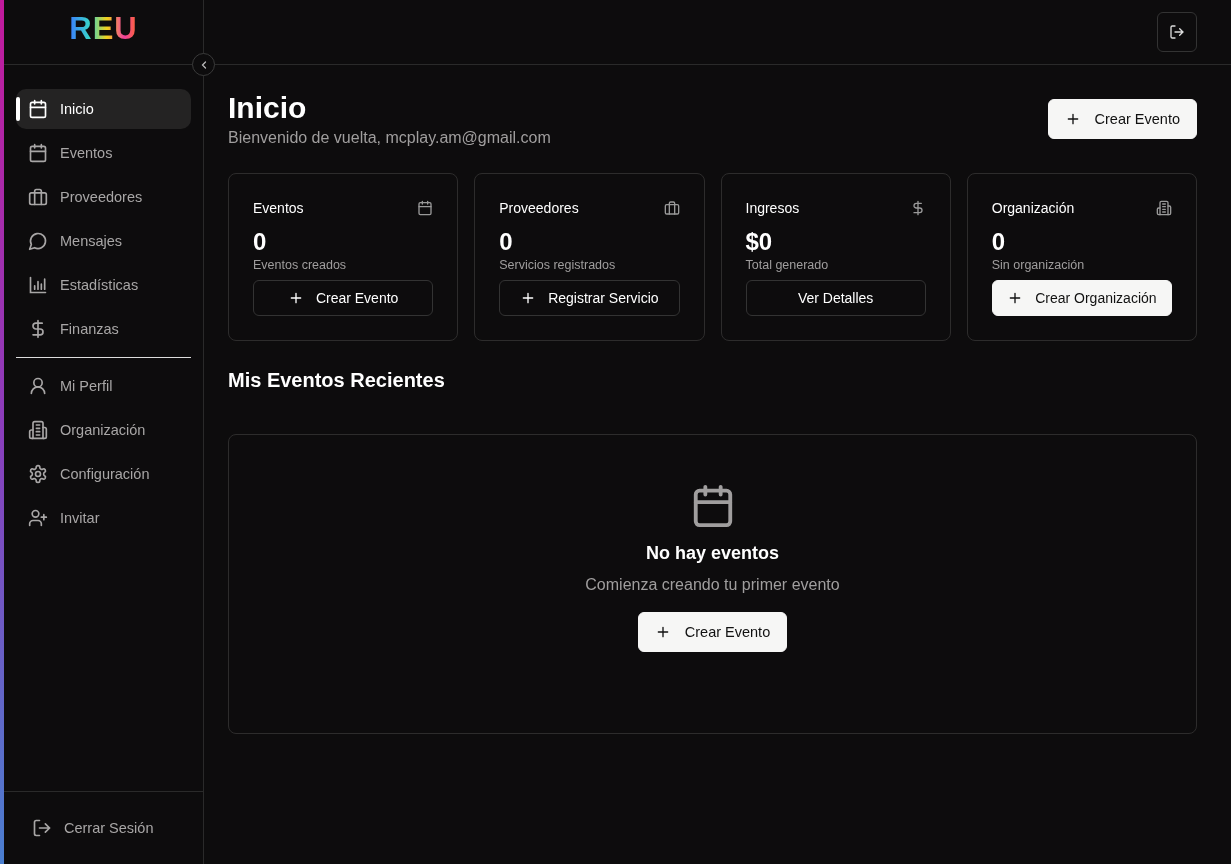 The image size is (1231, 864). Describe the element at coordinates (103, 474) in the screenshot. I see `nav-item: Configuración` at that location.